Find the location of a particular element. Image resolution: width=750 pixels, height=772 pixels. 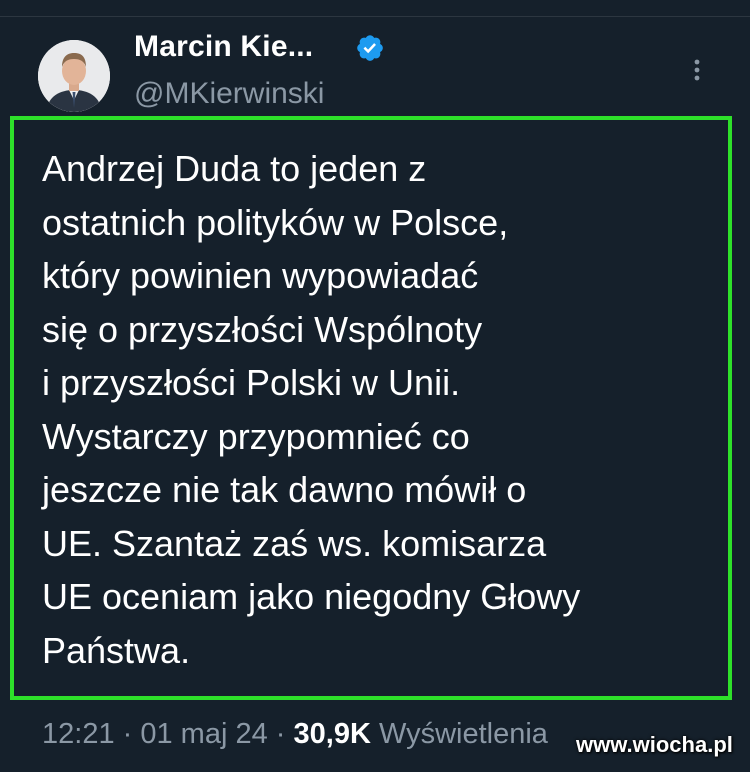

avatar is located at coordinates (74, 76).